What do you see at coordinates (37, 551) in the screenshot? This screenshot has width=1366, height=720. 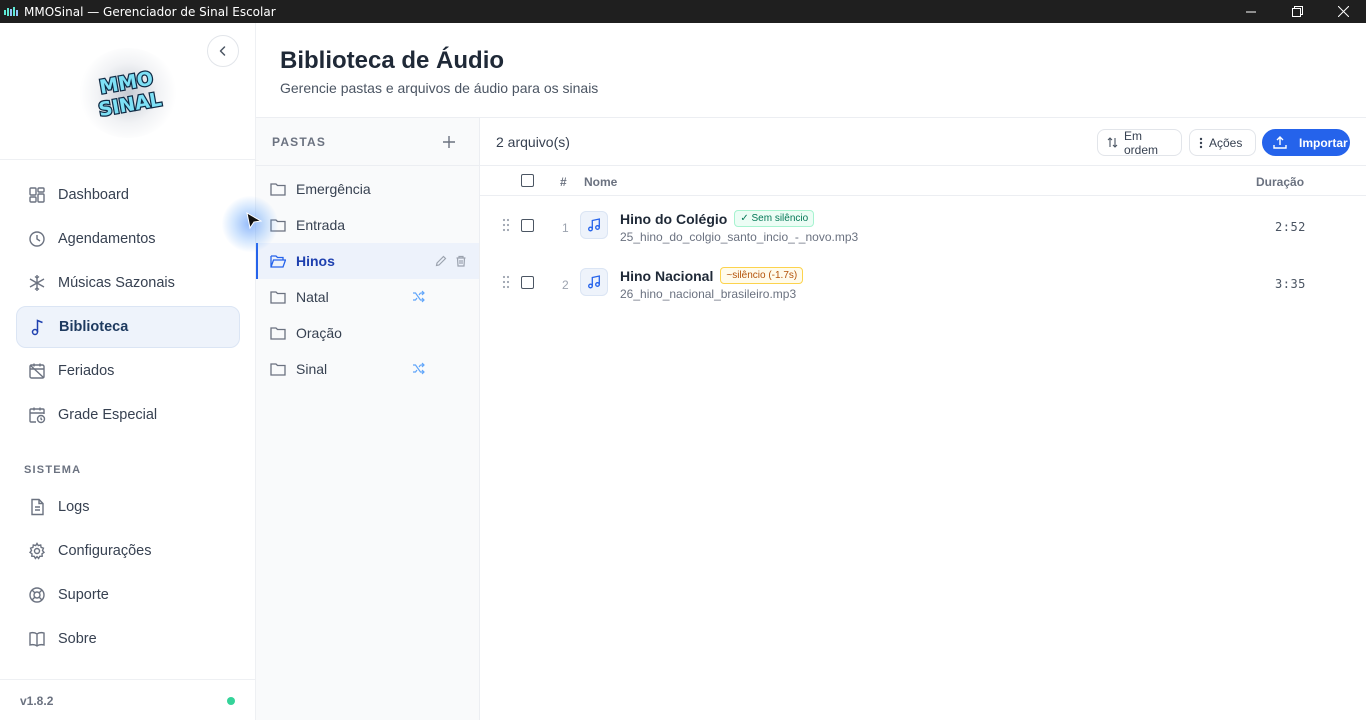 I see `gear-icon` at bounding box center [37, 551].